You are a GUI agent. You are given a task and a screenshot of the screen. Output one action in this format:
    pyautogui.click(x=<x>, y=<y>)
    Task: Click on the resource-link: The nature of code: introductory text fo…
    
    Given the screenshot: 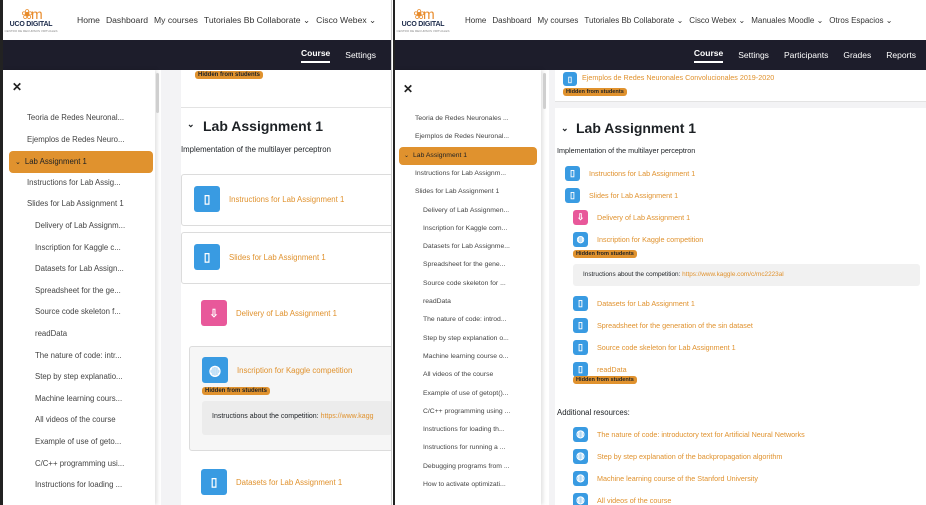 What is the action you would take?
    pyautogui.click(x=701, y=434)
    